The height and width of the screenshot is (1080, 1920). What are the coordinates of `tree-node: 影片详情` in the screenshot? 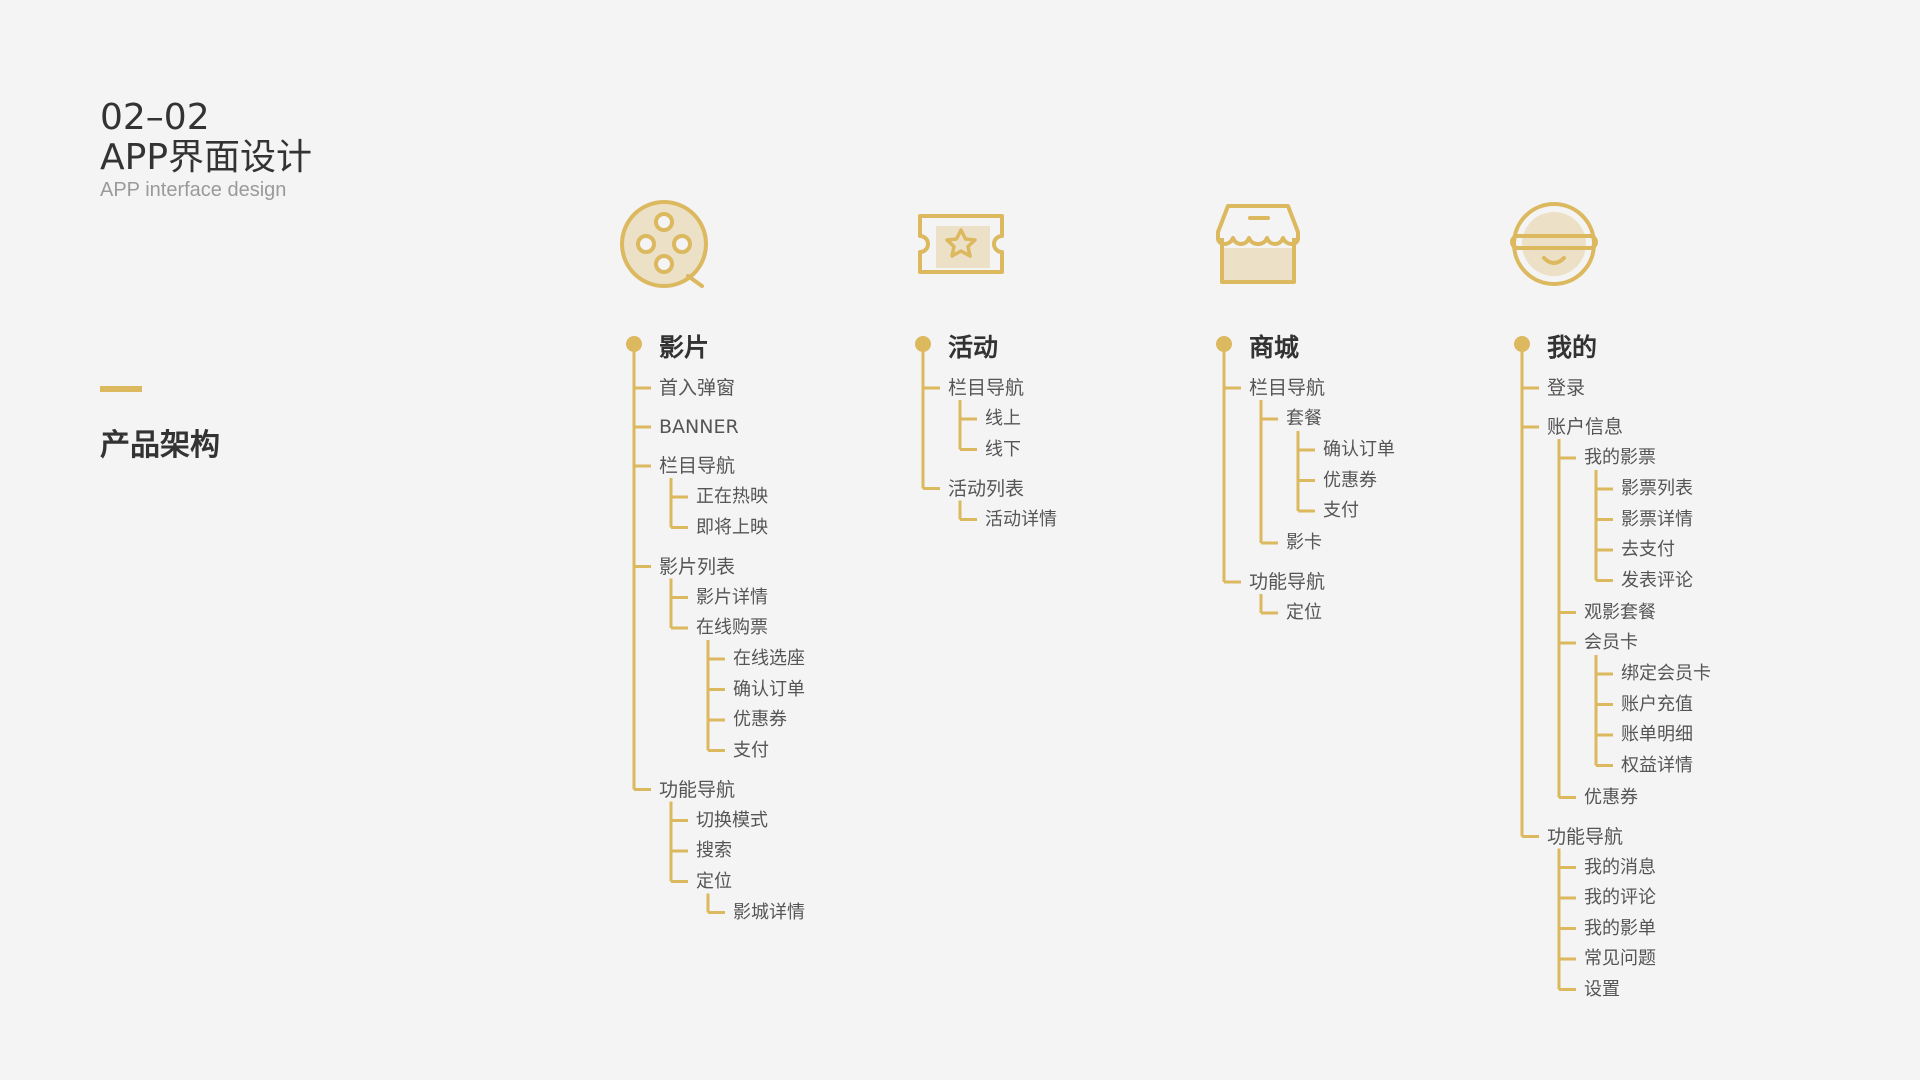 It's located at (732, 597).